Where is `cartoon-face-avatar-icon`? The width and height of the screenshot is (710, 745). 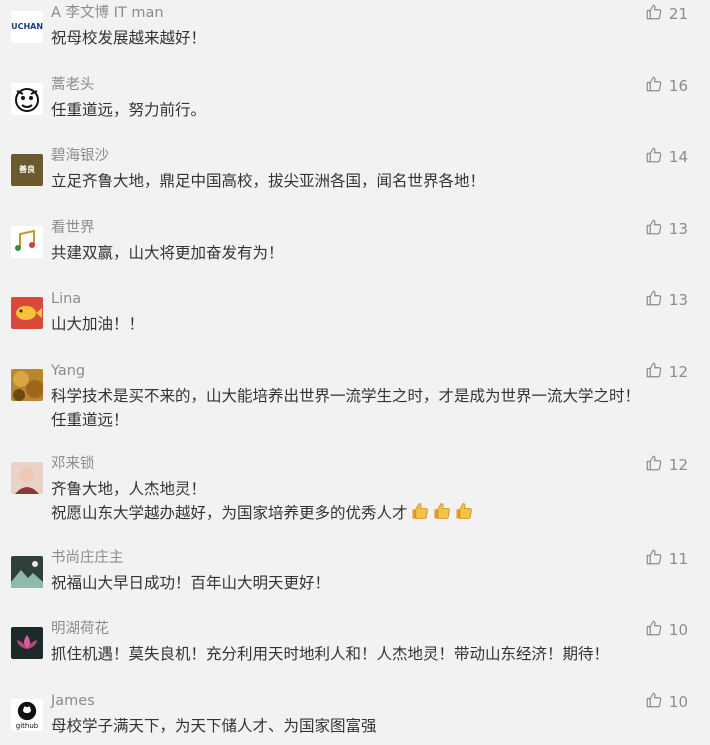
cartoon-face-avatar-icon is located at coordinates (27, 99).